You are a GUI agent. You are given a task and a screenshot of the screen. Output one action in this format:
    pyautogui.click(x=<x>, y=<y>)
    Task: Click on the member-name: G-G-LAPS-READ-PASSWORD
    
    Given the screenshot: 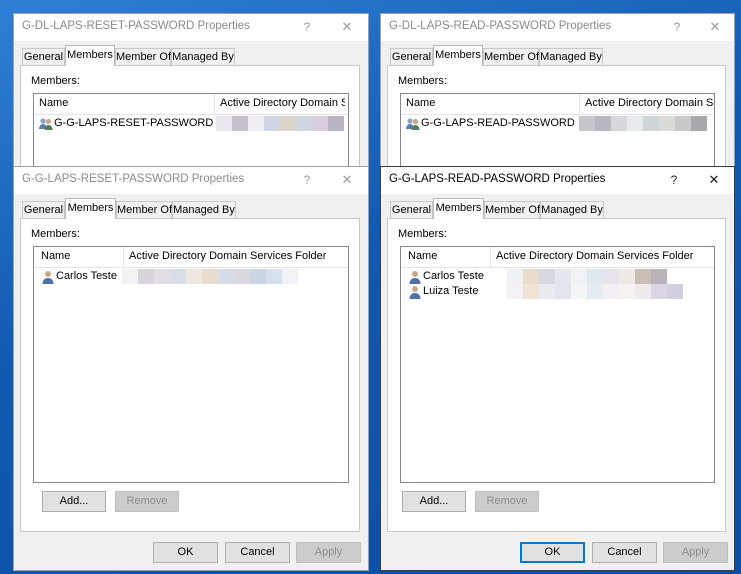 What is the action you would take?
    pyautogui.click(x=498, y=123)
    